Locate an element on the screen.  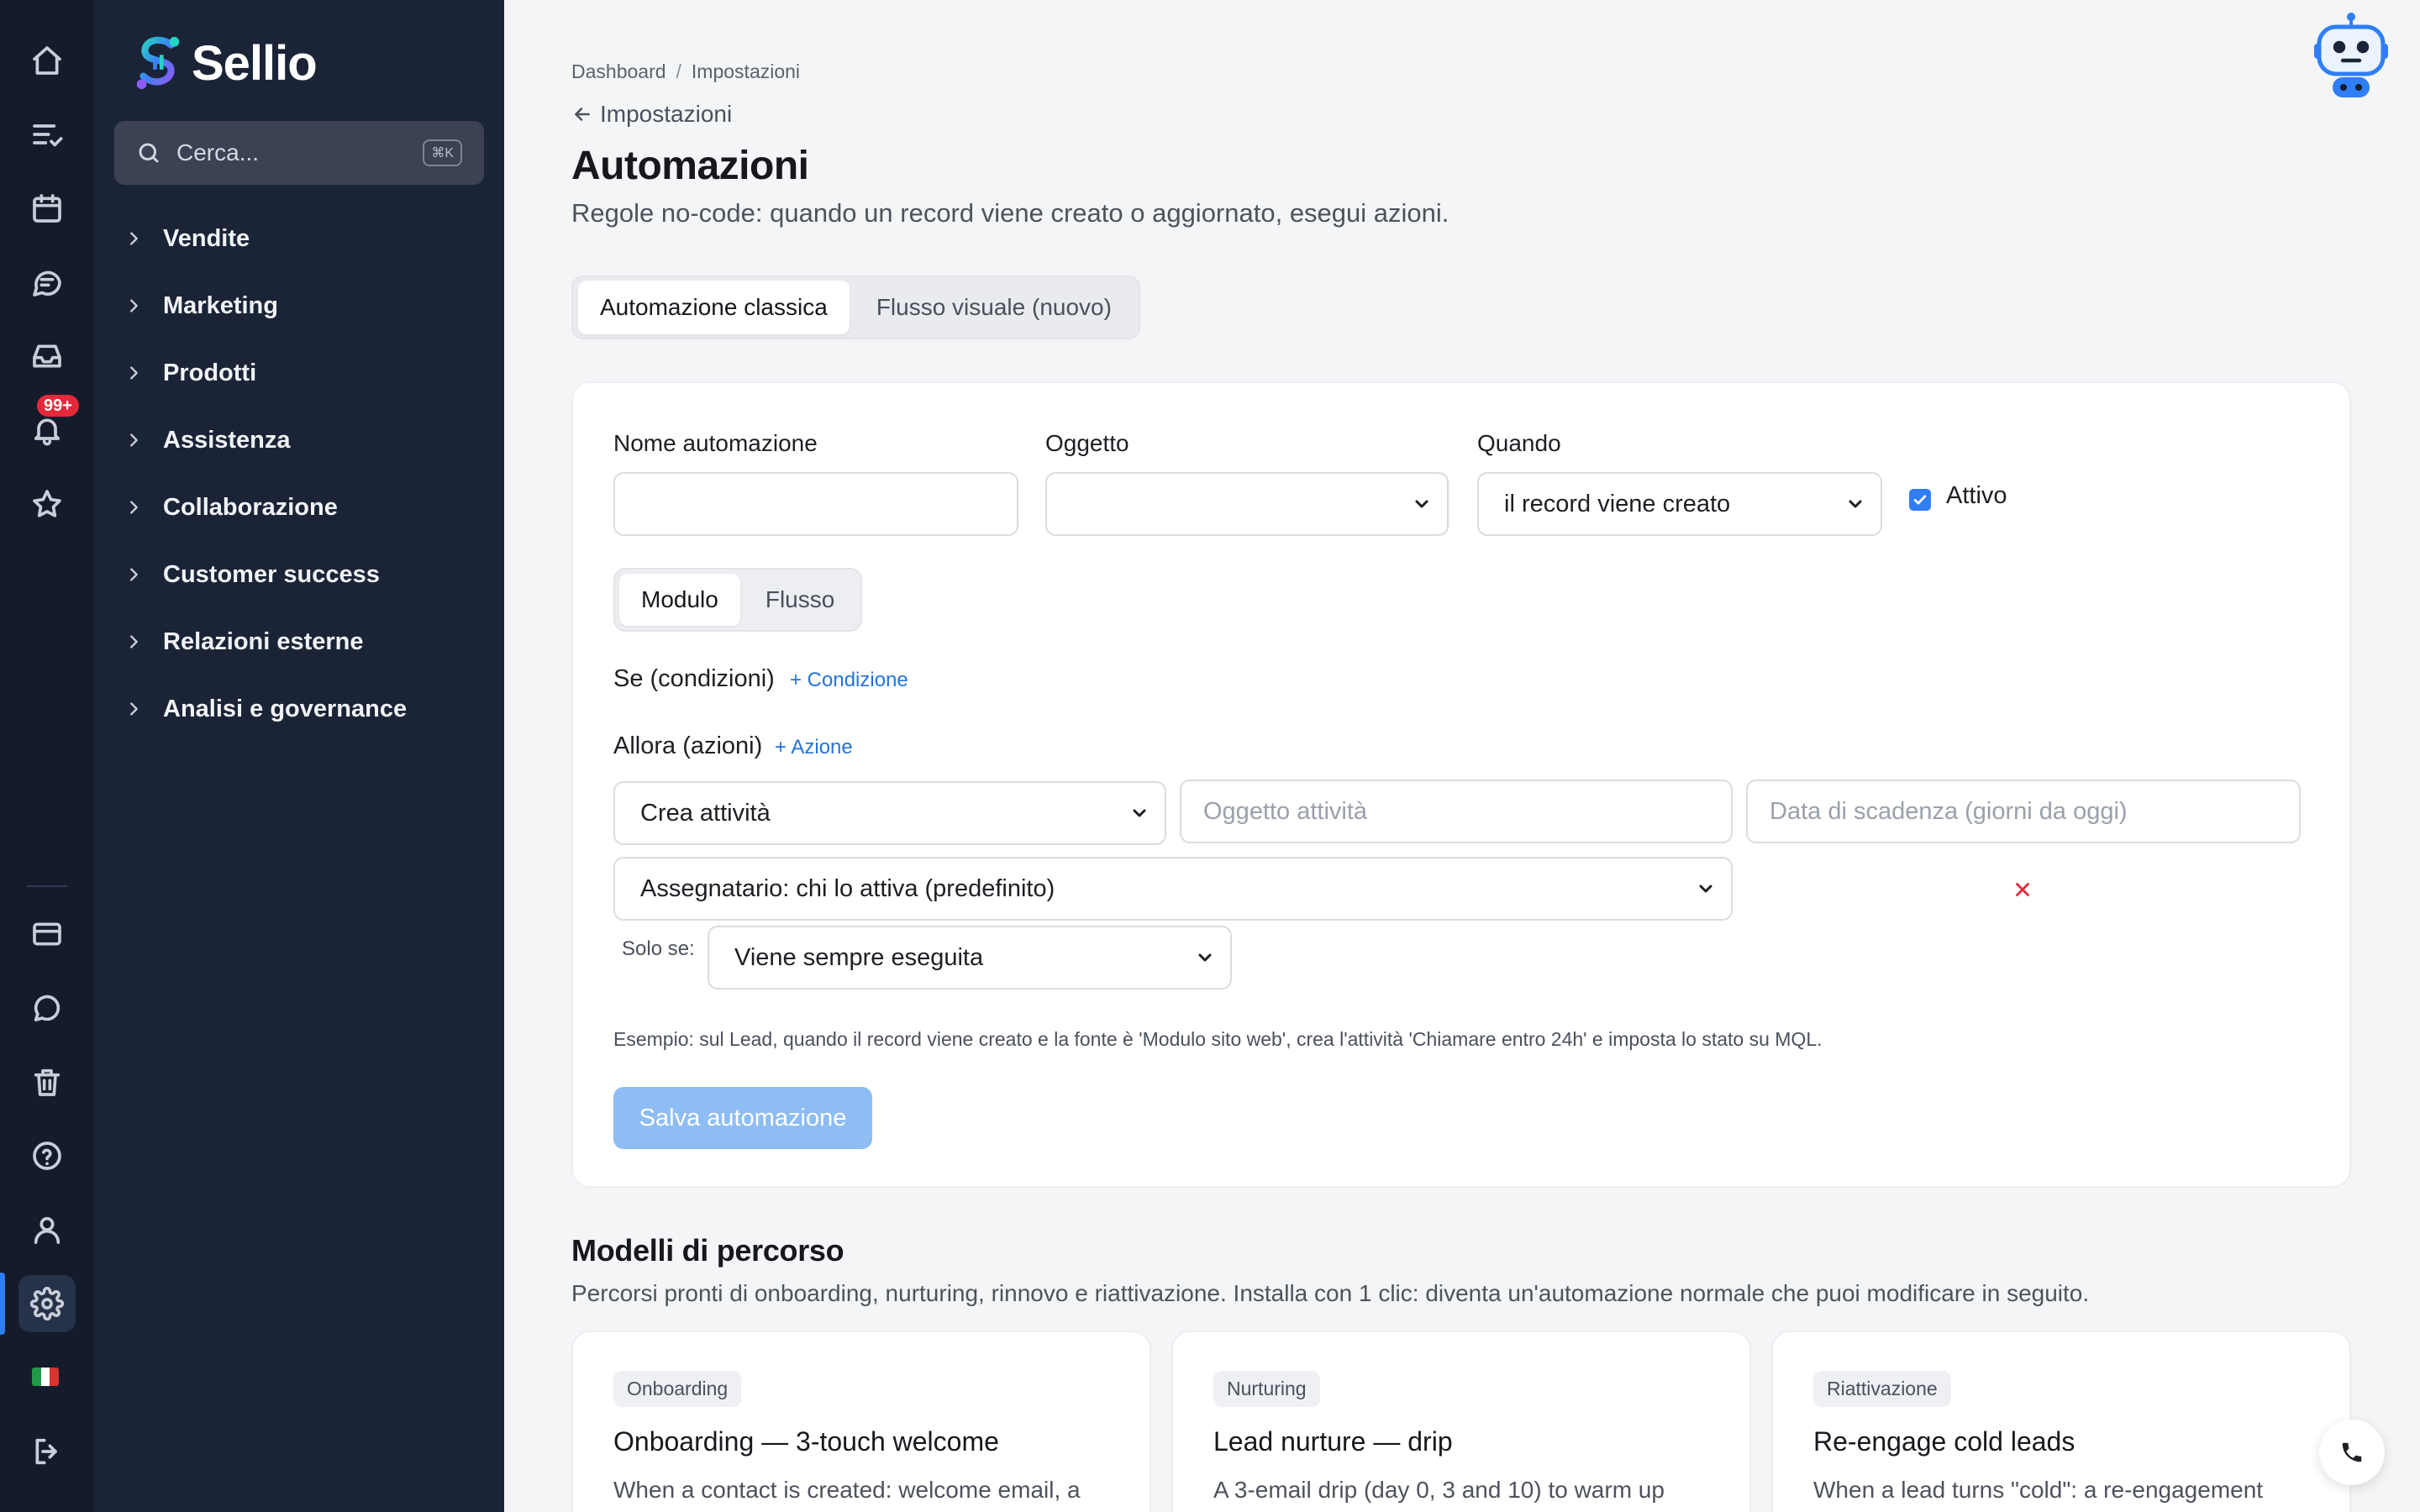
save-automation-button: Salva automazione is located at coordinates (742, 1118).